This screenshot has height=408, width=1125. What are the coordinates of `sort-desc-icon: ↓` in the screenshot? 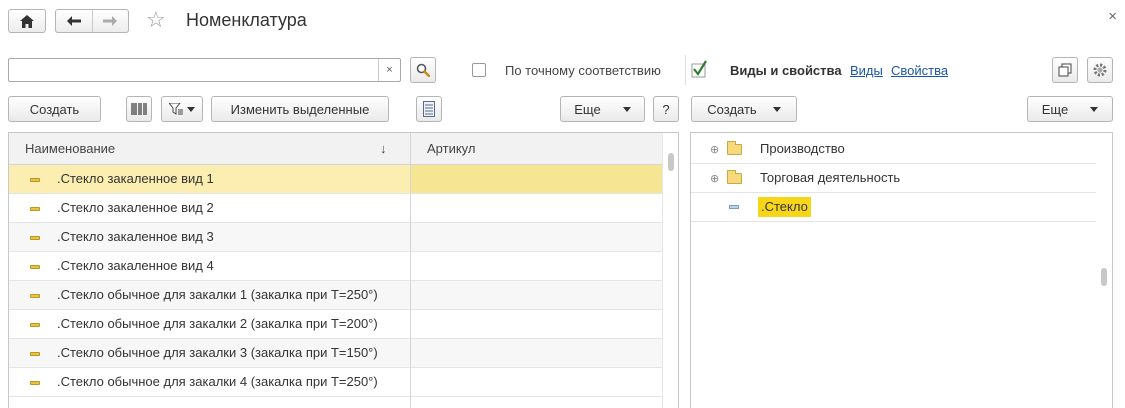 It's located at (383, 149).